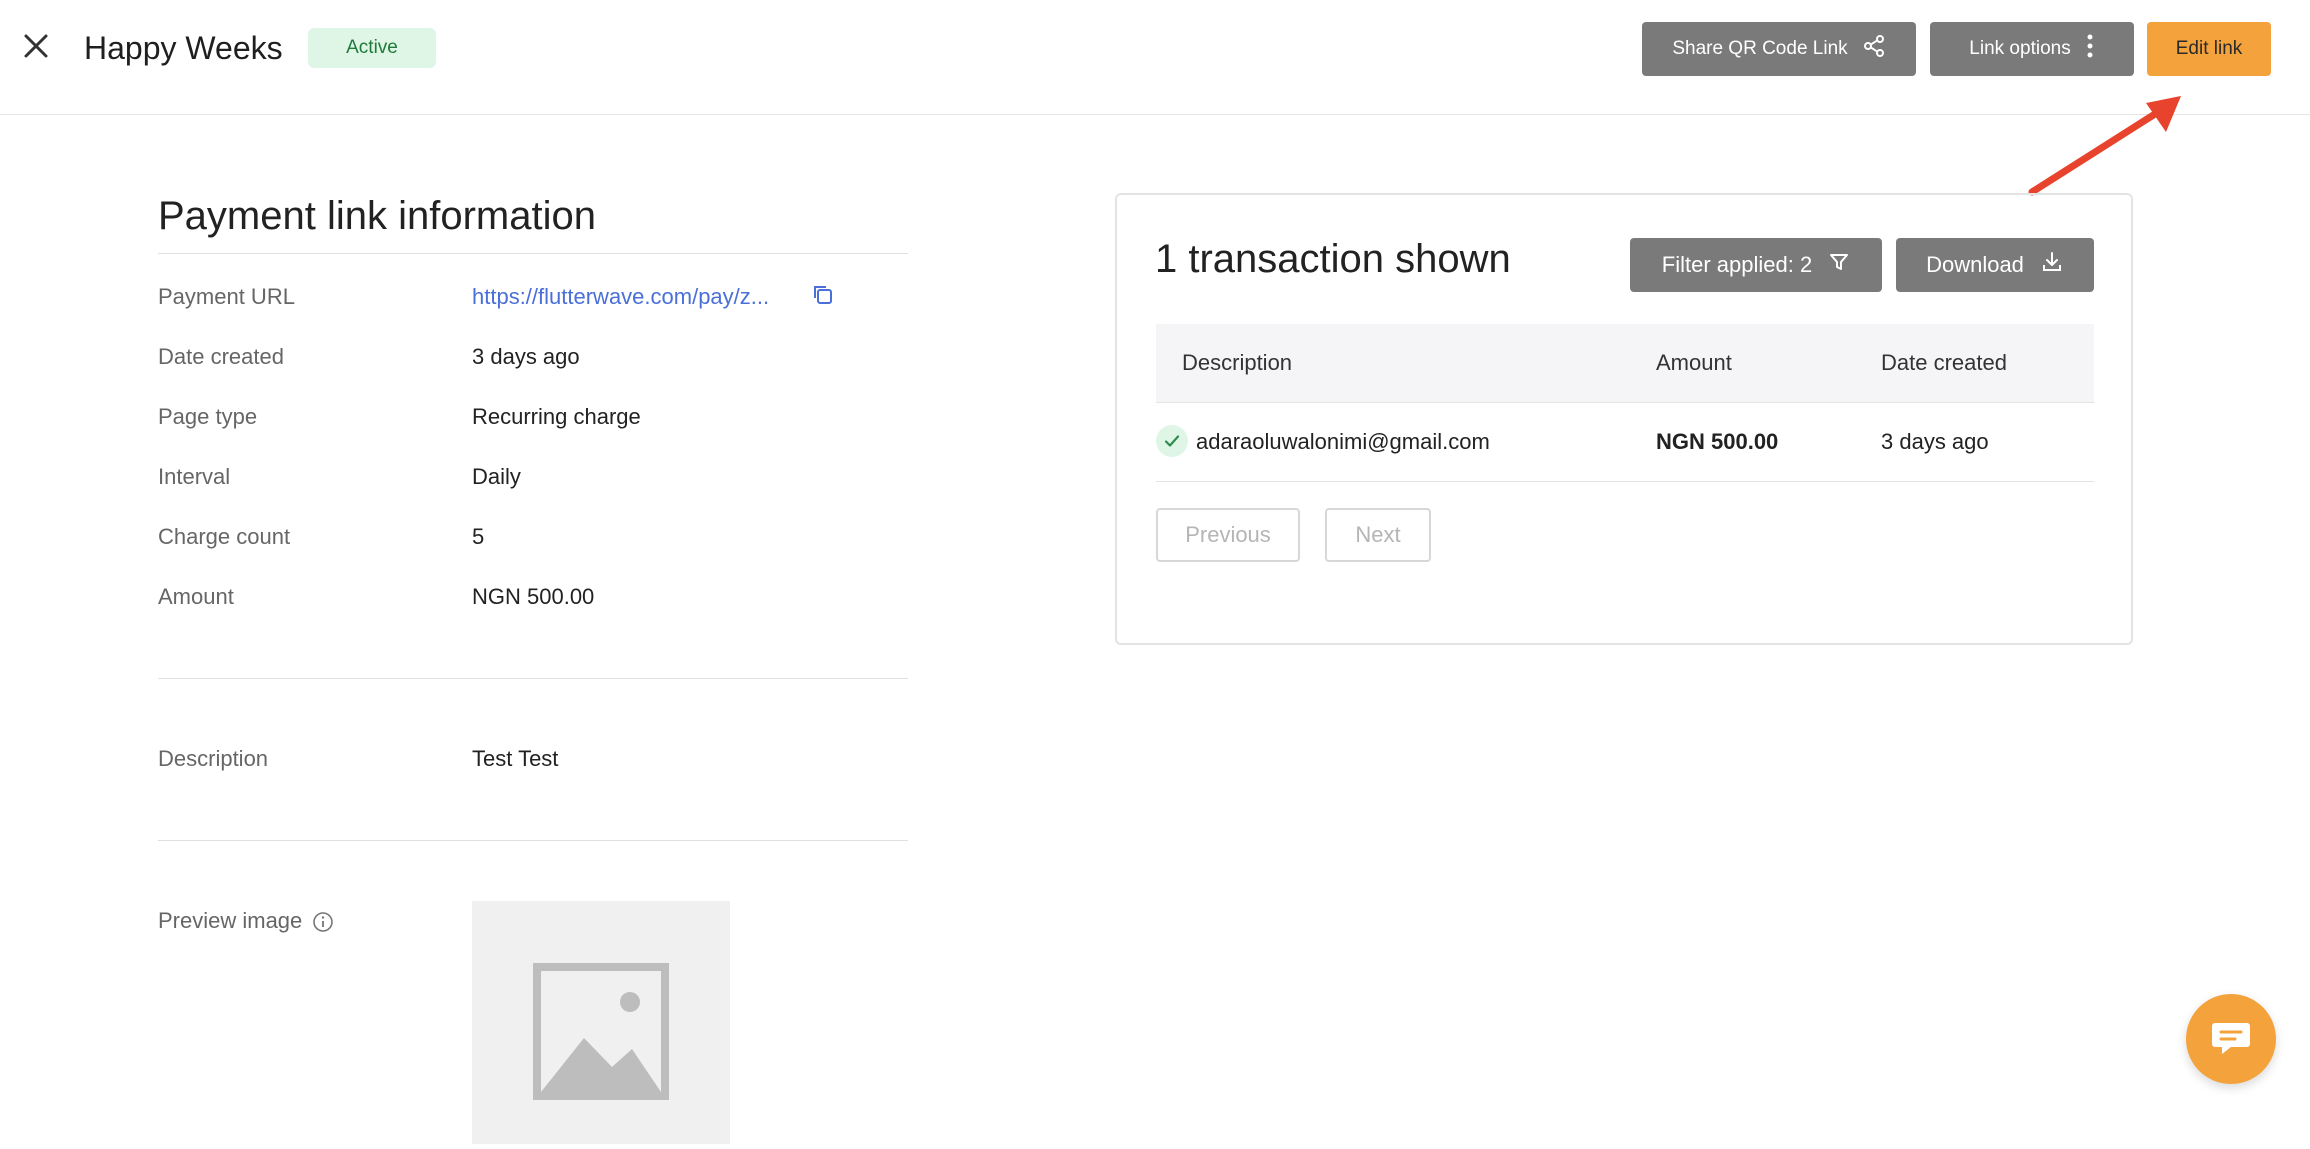 The height and width of the screenshot is (1149, 2310). Describe the element at coordinates (1625, 363) in the screenshot. I see `table-header: Description Amount Date created` at that location.